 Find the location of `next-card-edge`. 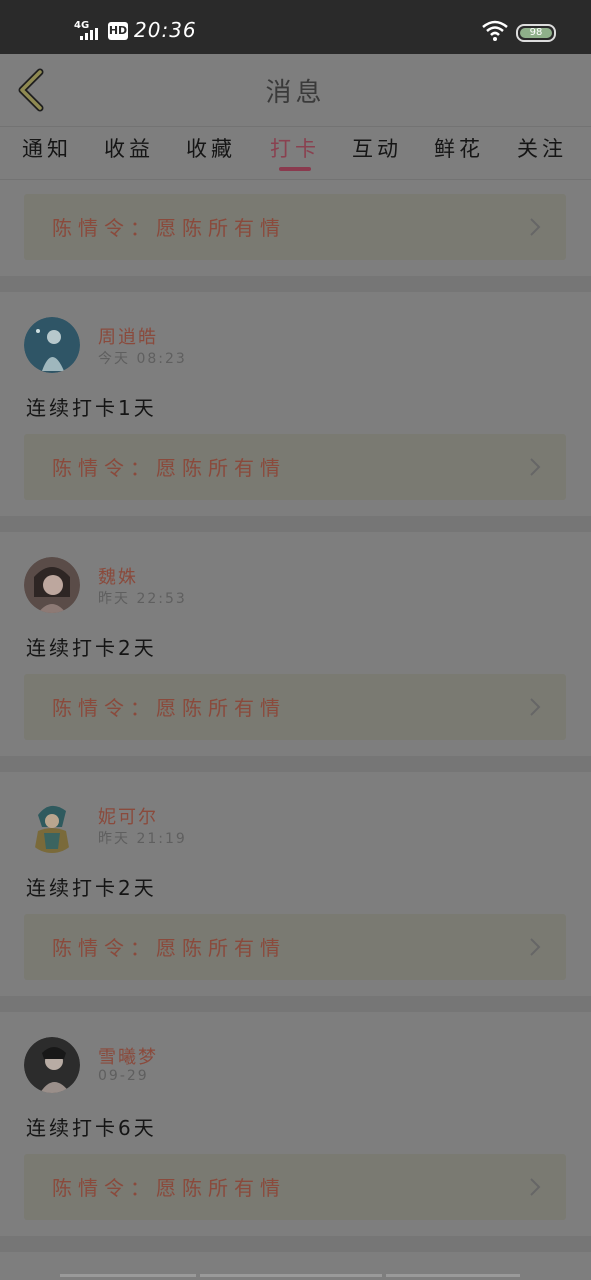

next-card-edge is located at coordinates (290, 1275).